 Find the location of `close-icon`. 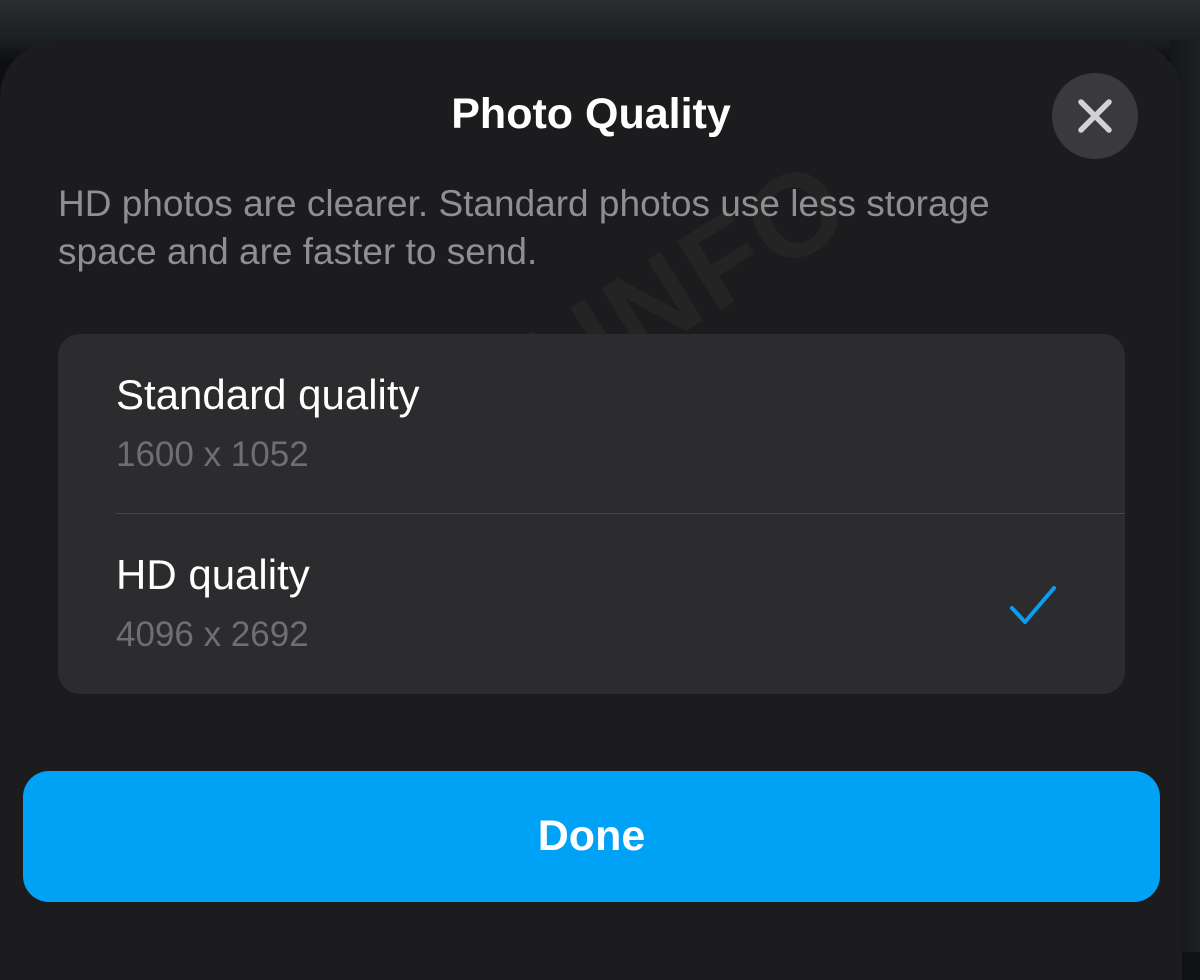

close-icon is located at coordinates (1095, 116).